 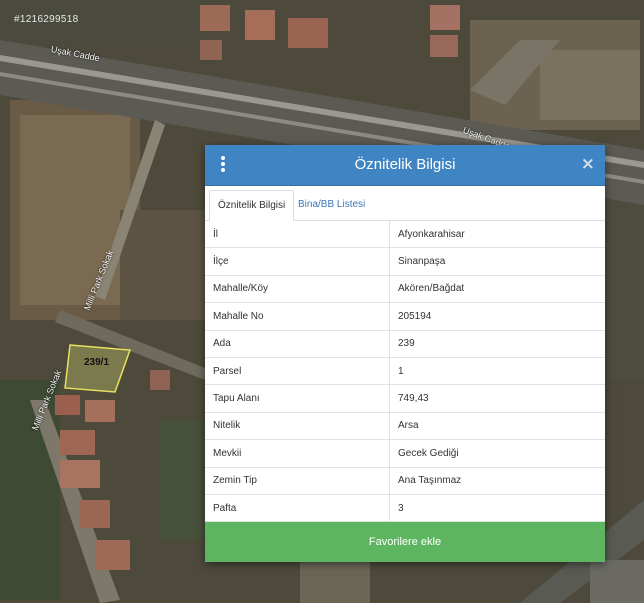 What do you see at coordinates (252, 205) in the screenshot?
I see `tab-attribute-info: Öznitelik Bilgisi` at bounding box center [252, 205].